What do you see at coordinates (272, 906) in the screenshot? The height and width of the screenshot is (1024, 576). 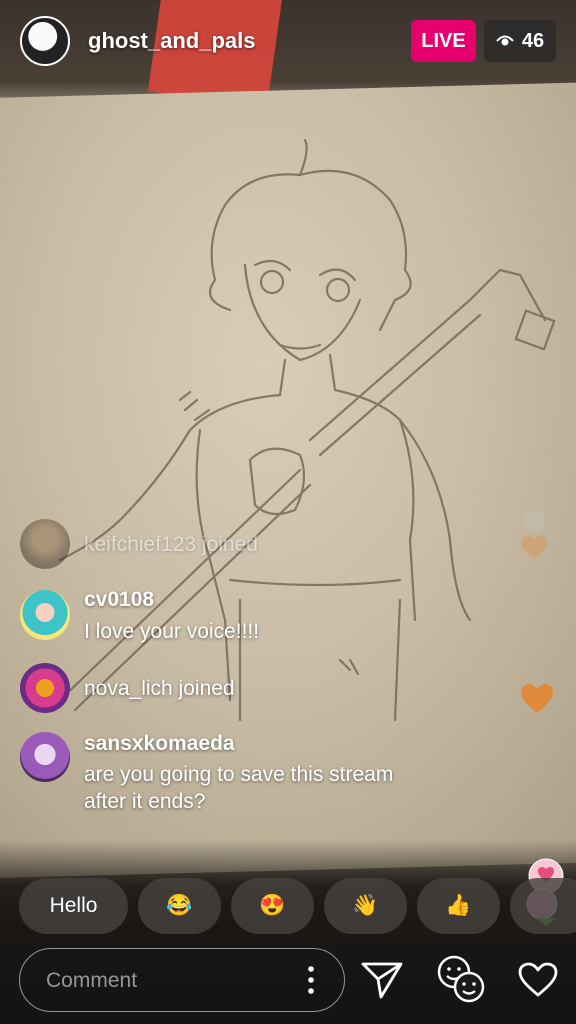 I see `quick-reaction-heart-eyes: 😍` at bounding box center [272, 906].